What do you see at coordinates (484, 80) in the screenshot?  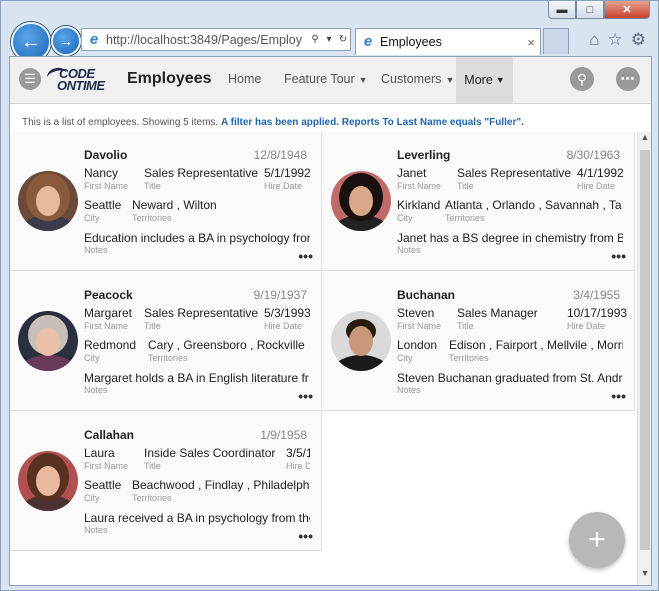 I see `nav-more: More ▼` at bounding box center [484, 80].